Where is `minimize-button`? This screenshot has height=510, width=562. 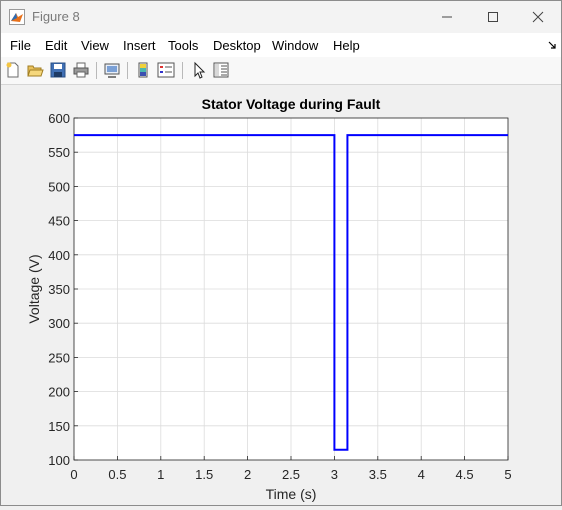
minimize-button is located at coordinates (447, 17).